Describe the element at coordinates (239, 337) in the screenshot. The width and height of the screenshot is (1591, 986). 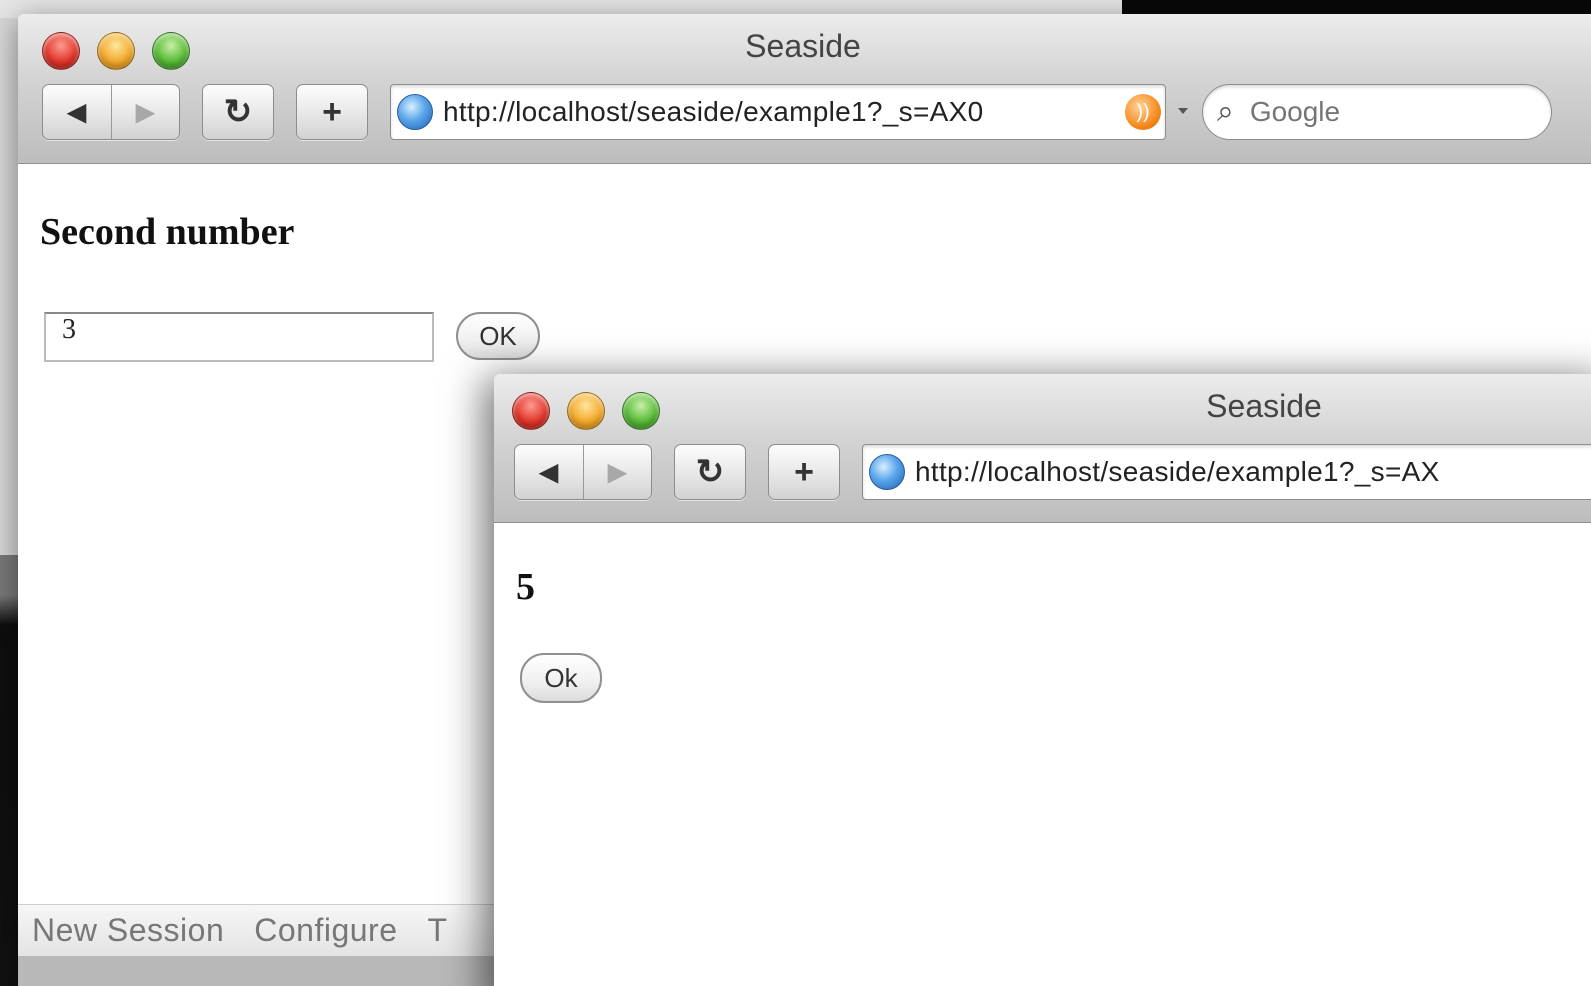
I see `number-input: 3` at that location.